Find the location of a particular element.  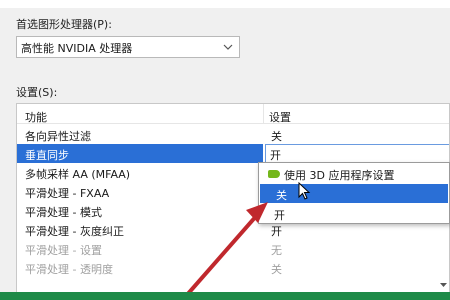

table-header: 功能 设置 is located at coordinates (233, 114).